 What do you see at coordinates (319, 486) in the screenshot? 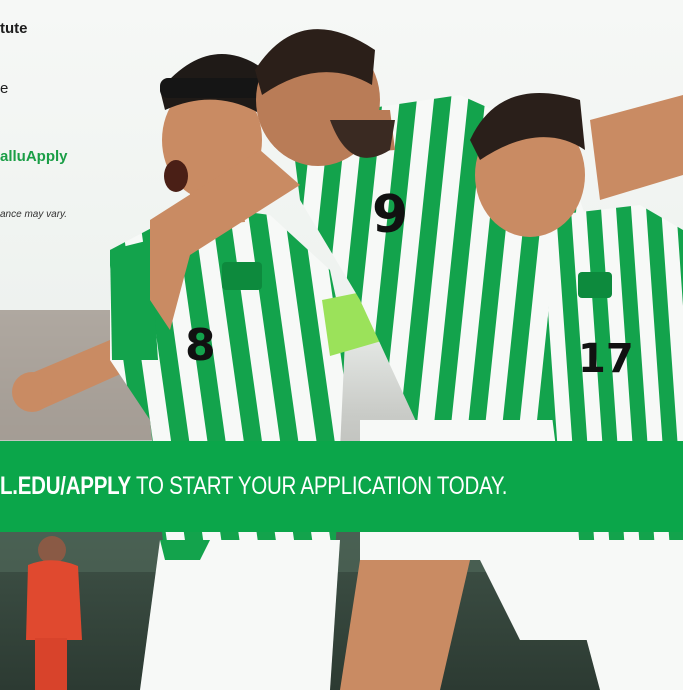
I see `cta-message: TO START YOUR APPLICATION TODAY.` at bounding box center [319, 486].